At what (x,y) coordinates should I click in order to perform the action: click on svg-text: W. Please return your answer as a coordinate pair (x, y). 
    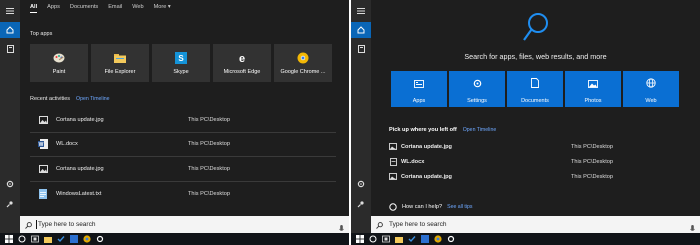
    Looking at the image, I should click on (41, 145).